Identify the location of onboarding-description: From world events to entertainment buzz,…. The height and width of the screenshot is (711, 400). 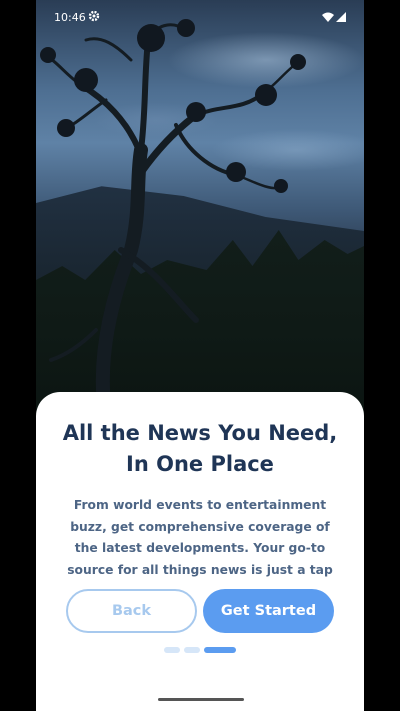
(200, 537).